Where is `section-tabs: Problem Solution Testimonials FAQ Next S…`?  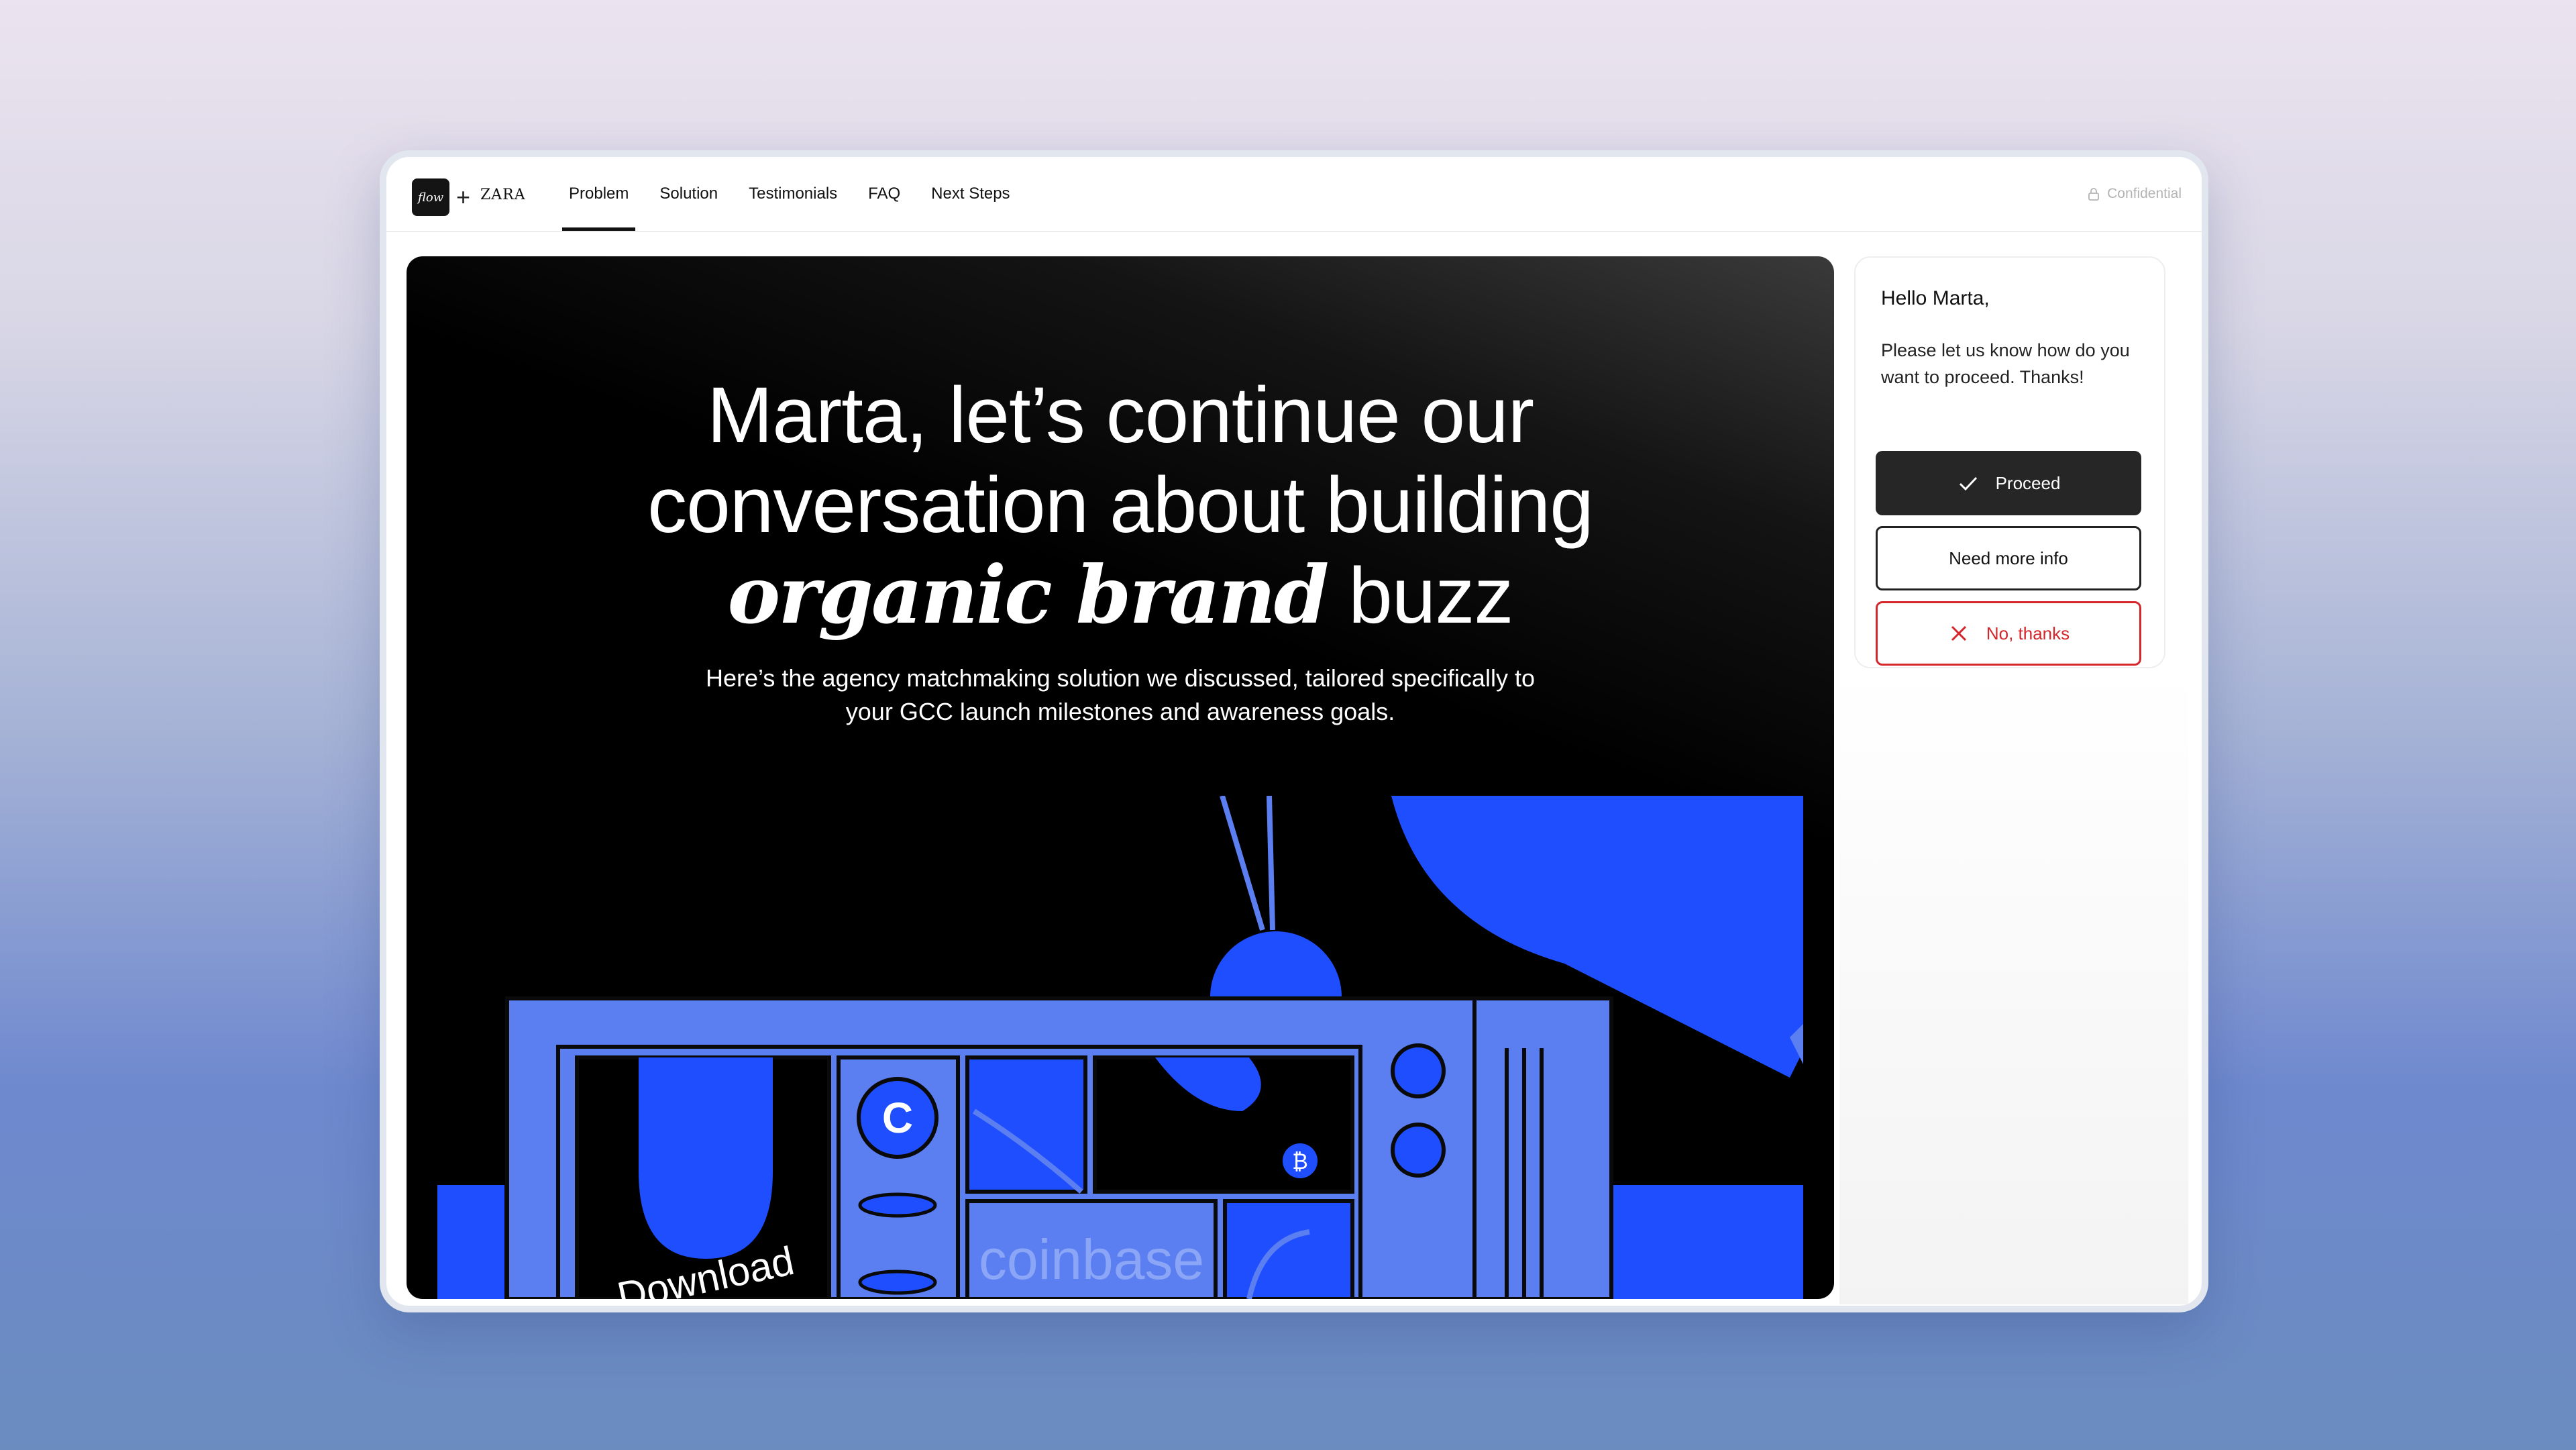
section-tabs: Problem Solution Testimonials FAQ Next S… is located at coordinates (798, 194).